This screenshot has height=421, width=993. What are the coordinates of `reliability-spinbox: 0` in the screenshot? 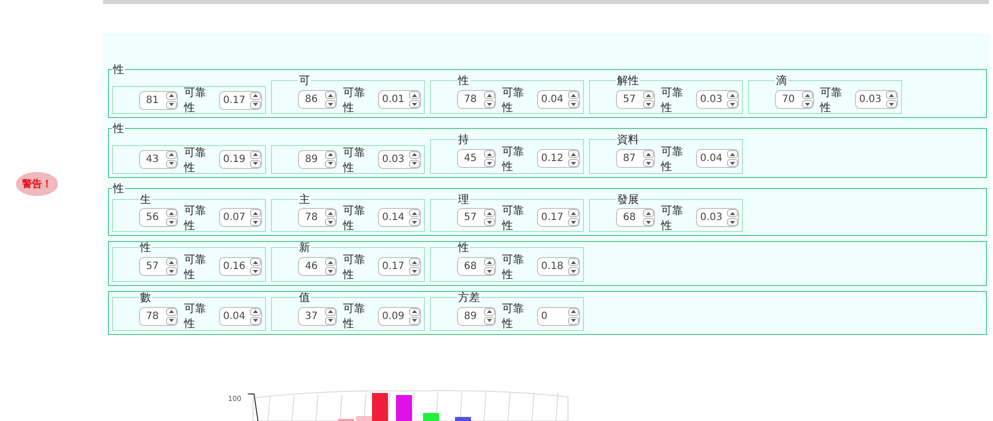 It's located at (558, 316).